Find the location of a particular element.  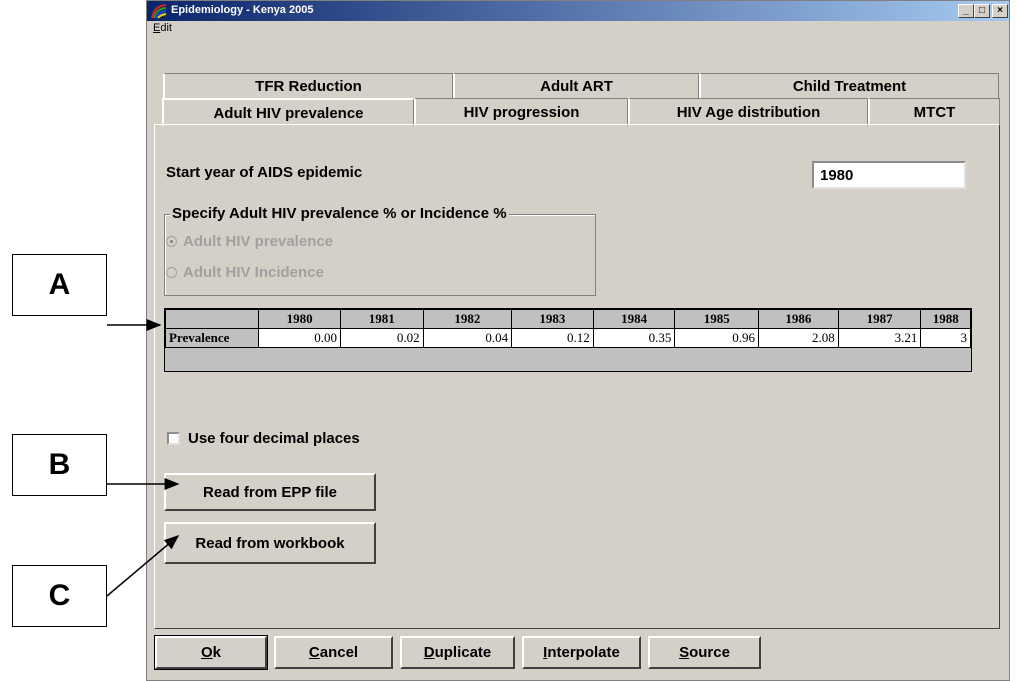

annotation-arrows is located at coordinates (143, 458).